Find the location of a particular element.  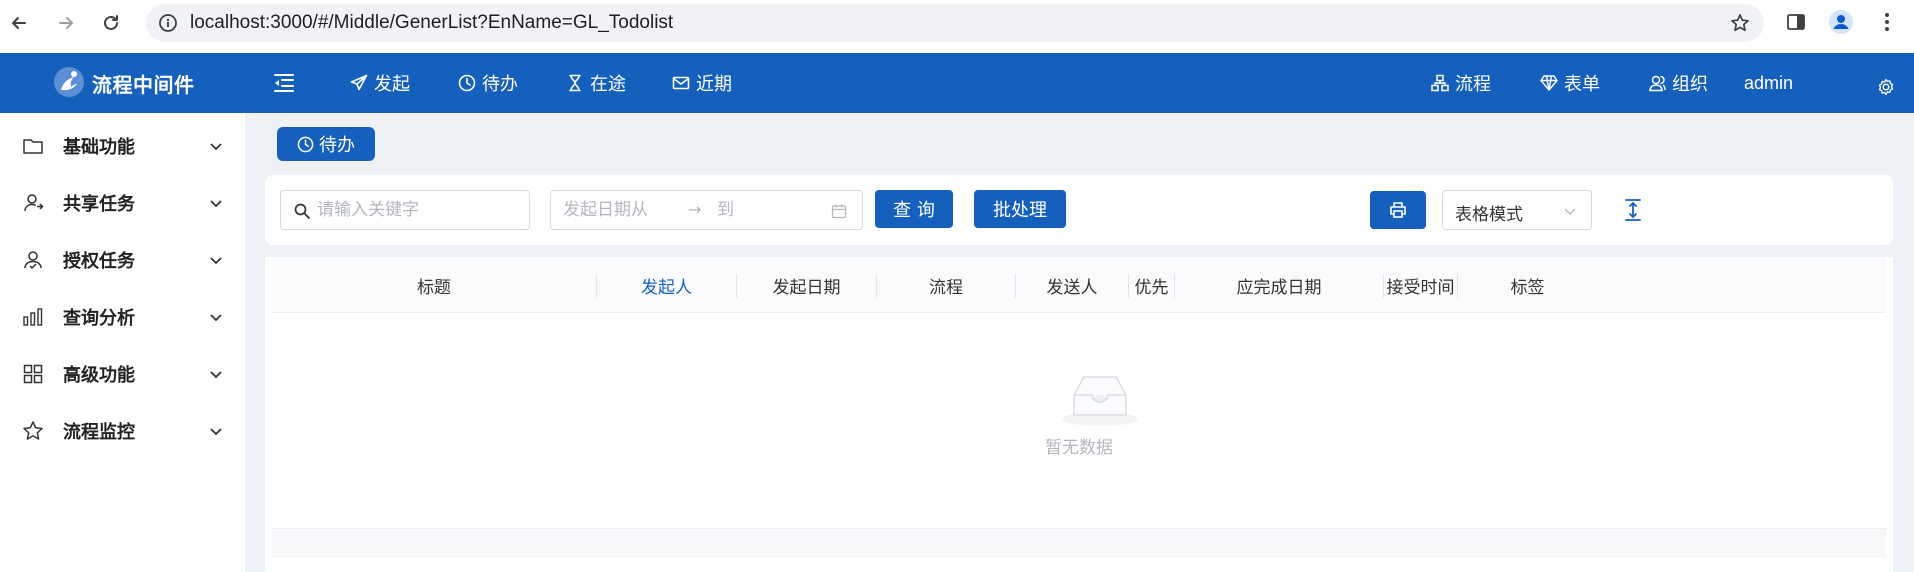

side-panel-button is located at coordinates (1796, 22).